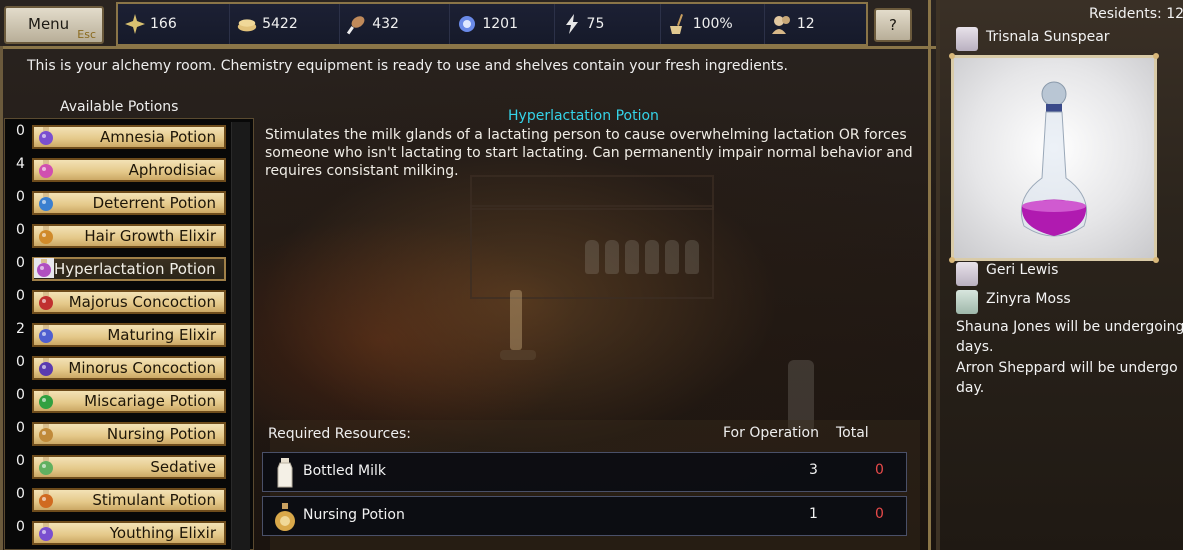 The height and width of the screenshot is (550, 1183). What do you see at coordinates (163, 24) in the screenshot?
I see `resource-fame-value: 166` at bounding box center [163, 24].